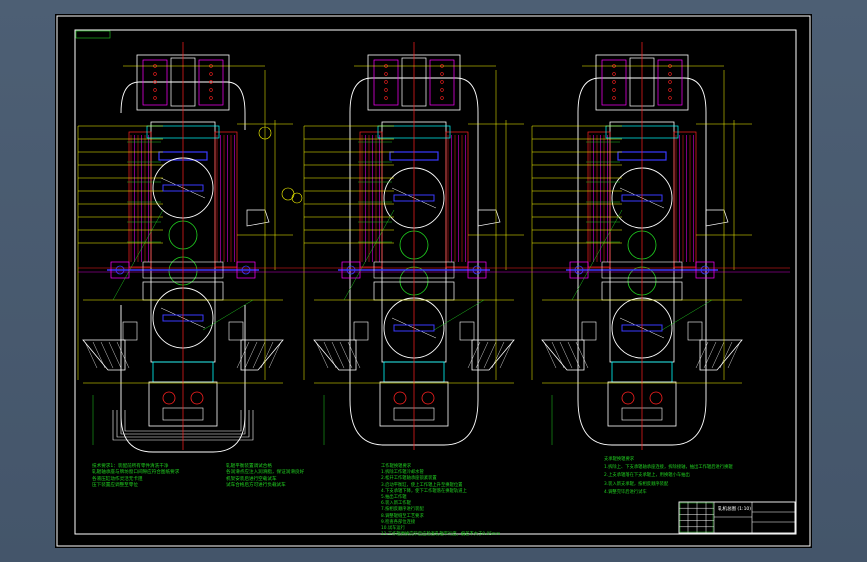 Image resolution: width=867 pixels, height=562 pixels. Describe the element at coordinates (441, 535) in the screenshot. I see `note-line: 11.工作辊更换完毕后应检查轧辊平行度，偏差不大于0.05mm` at that location.